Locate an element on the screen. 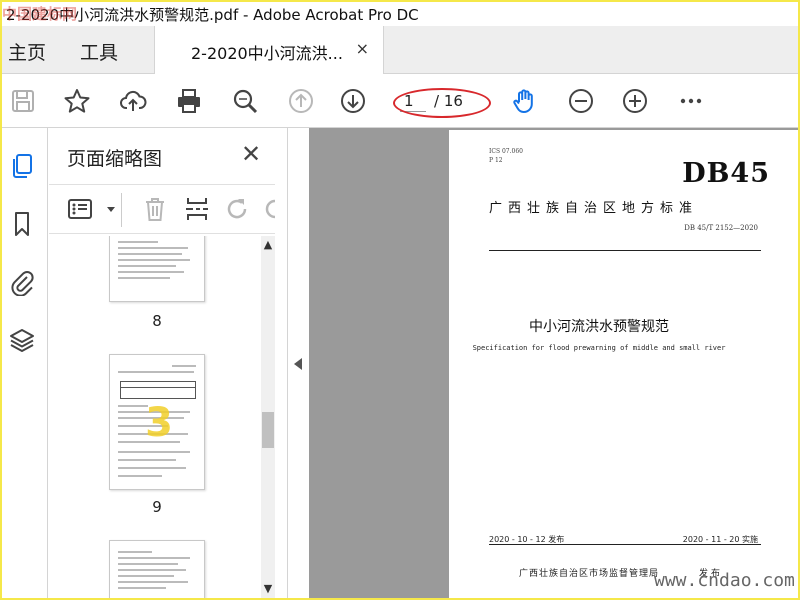 Image resolution: width=800 pixels, height=600 pixels. prev-page-icon is located at coordinates (301, 101).